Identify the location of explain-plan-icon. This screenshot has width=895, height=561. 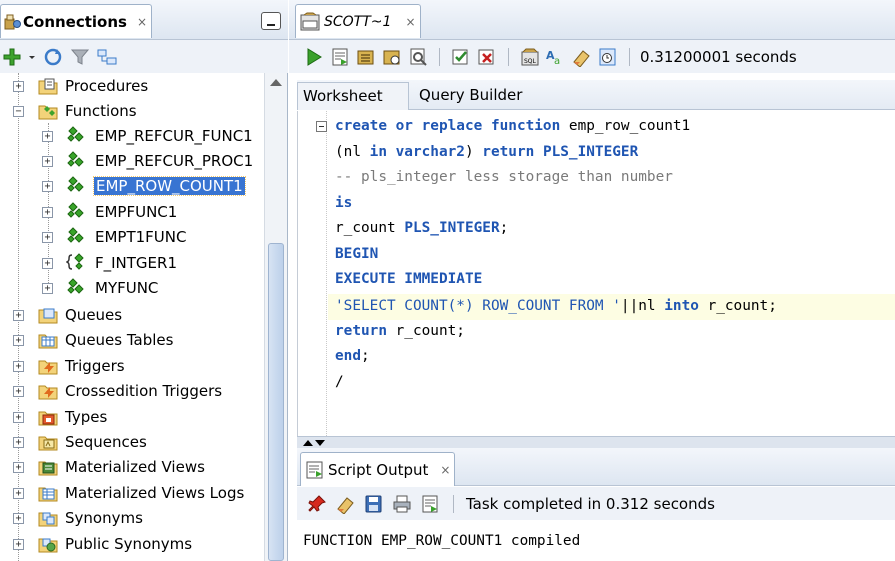
(392, 57).